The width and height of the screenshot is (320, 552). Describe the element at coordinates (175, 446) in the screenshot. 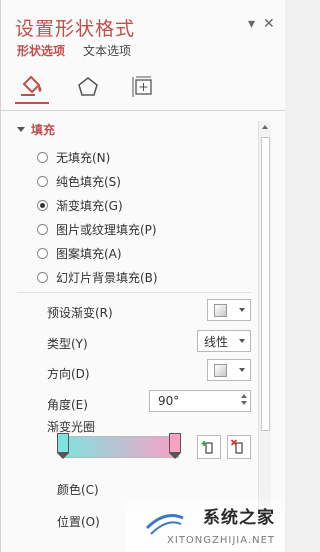

I see `gradient-stop-right` at that location.